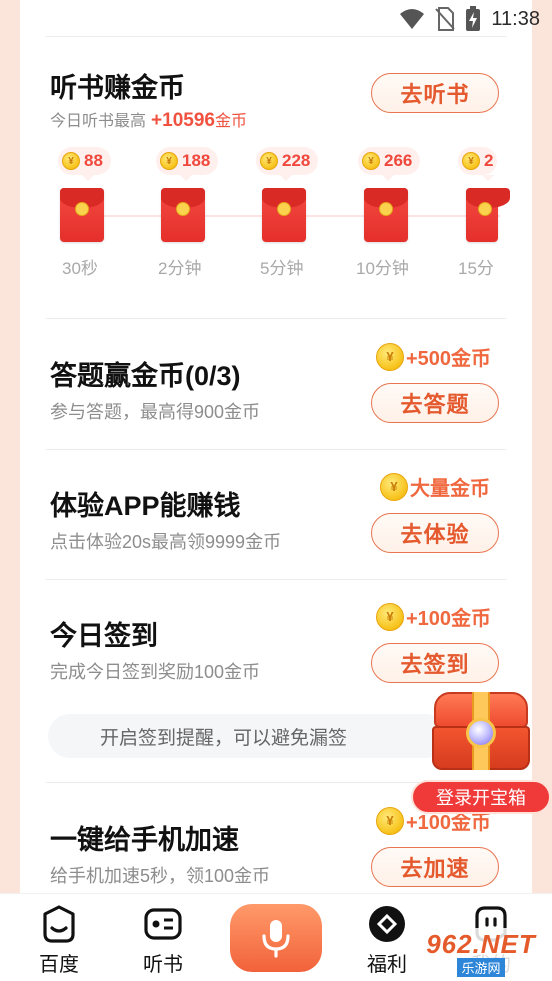 This screenshot has width=552, height=981. Describe the element at coordinates (163, 924) in the screenshot. I see `listen-book-icon` at that location.